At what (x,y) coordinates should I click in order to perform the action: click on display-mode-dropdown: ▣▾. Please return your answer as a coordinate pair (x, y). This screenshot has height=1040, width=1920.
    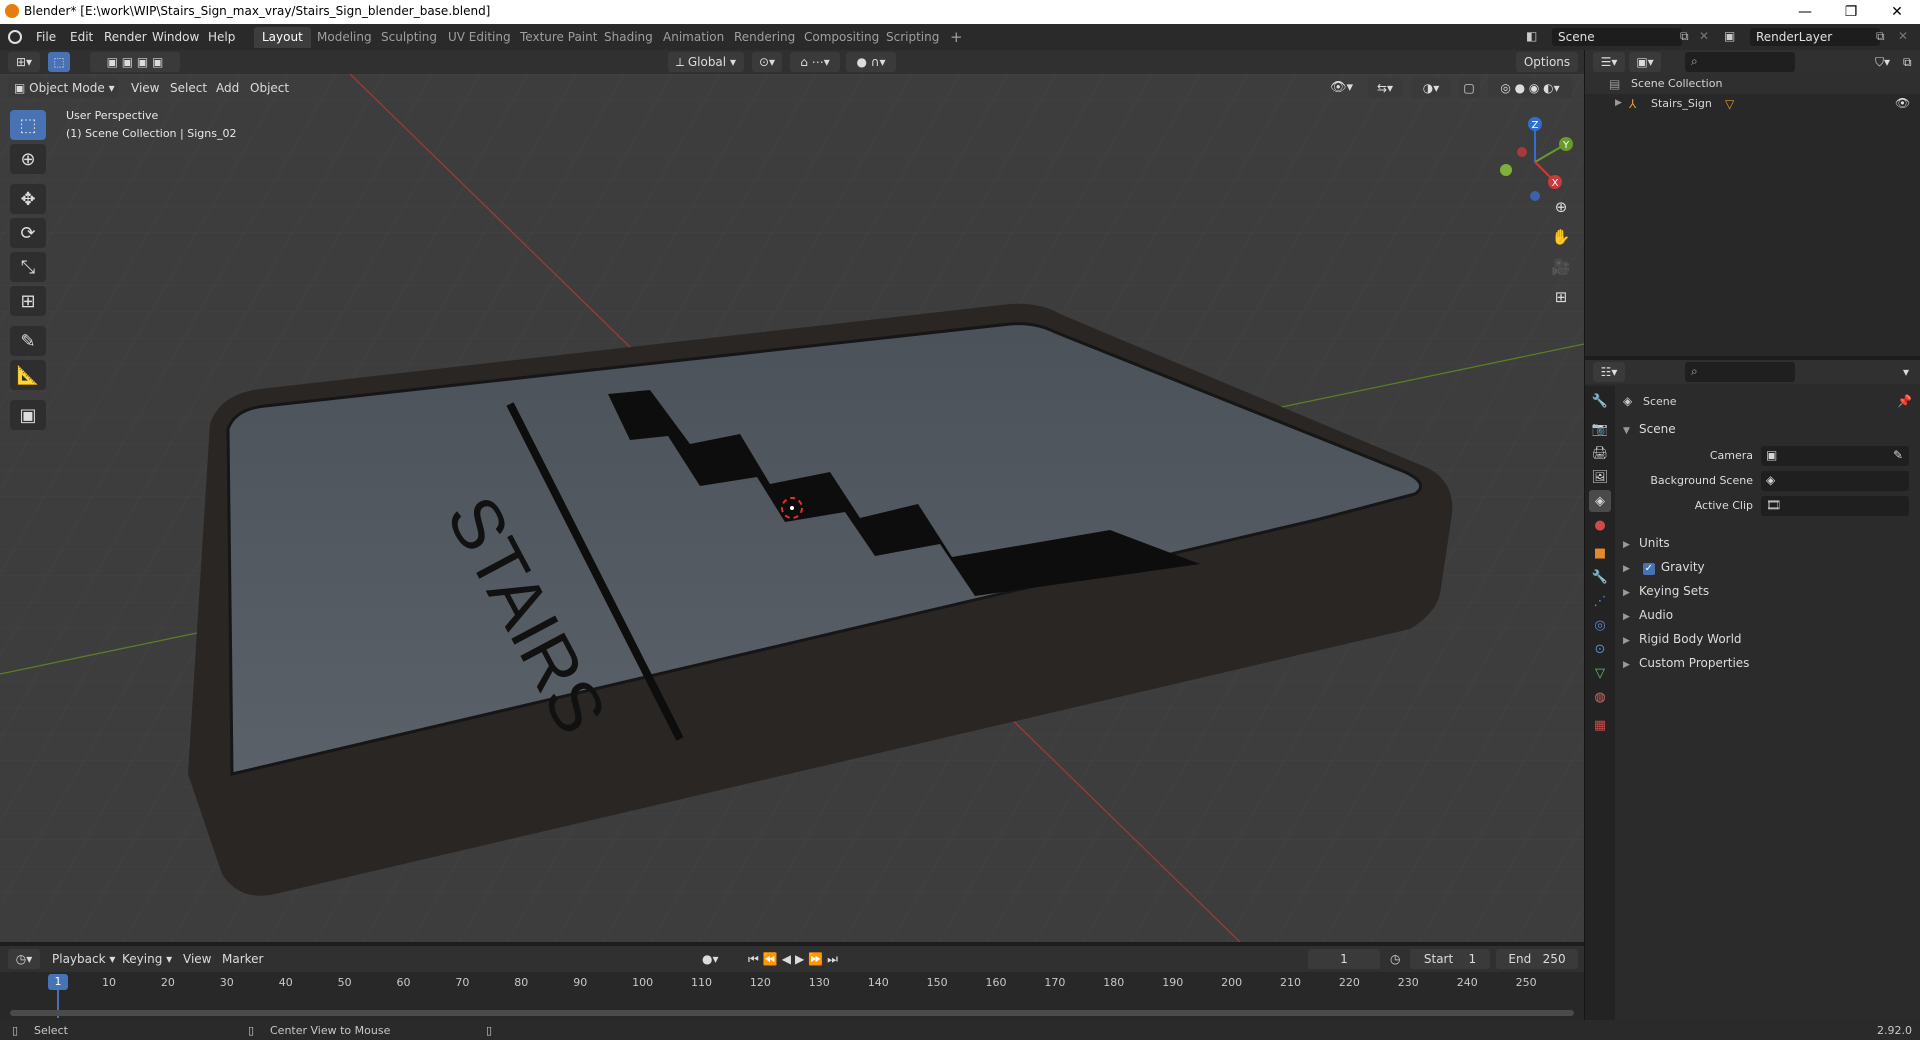
    Looking at the image, I should click on (1645, 62).